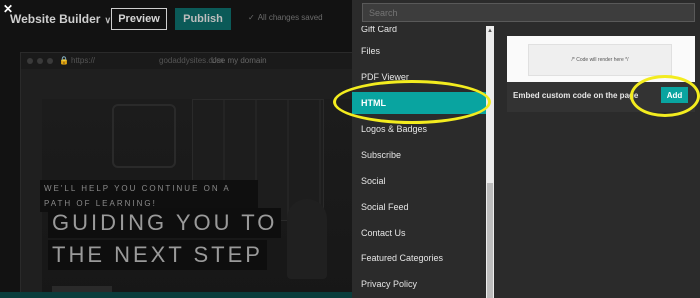 This screenshot has width=700, height=298. I want to click on section-item-pdf-viewer: PDF Viewer, so click(419, 77).